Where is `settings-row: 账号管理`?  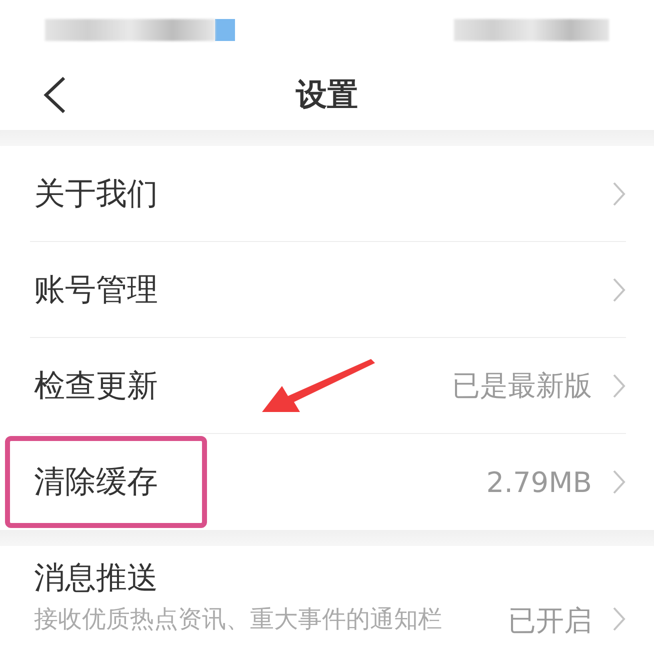
settings-row: 账号管理 is located at coordinates (327, 290).